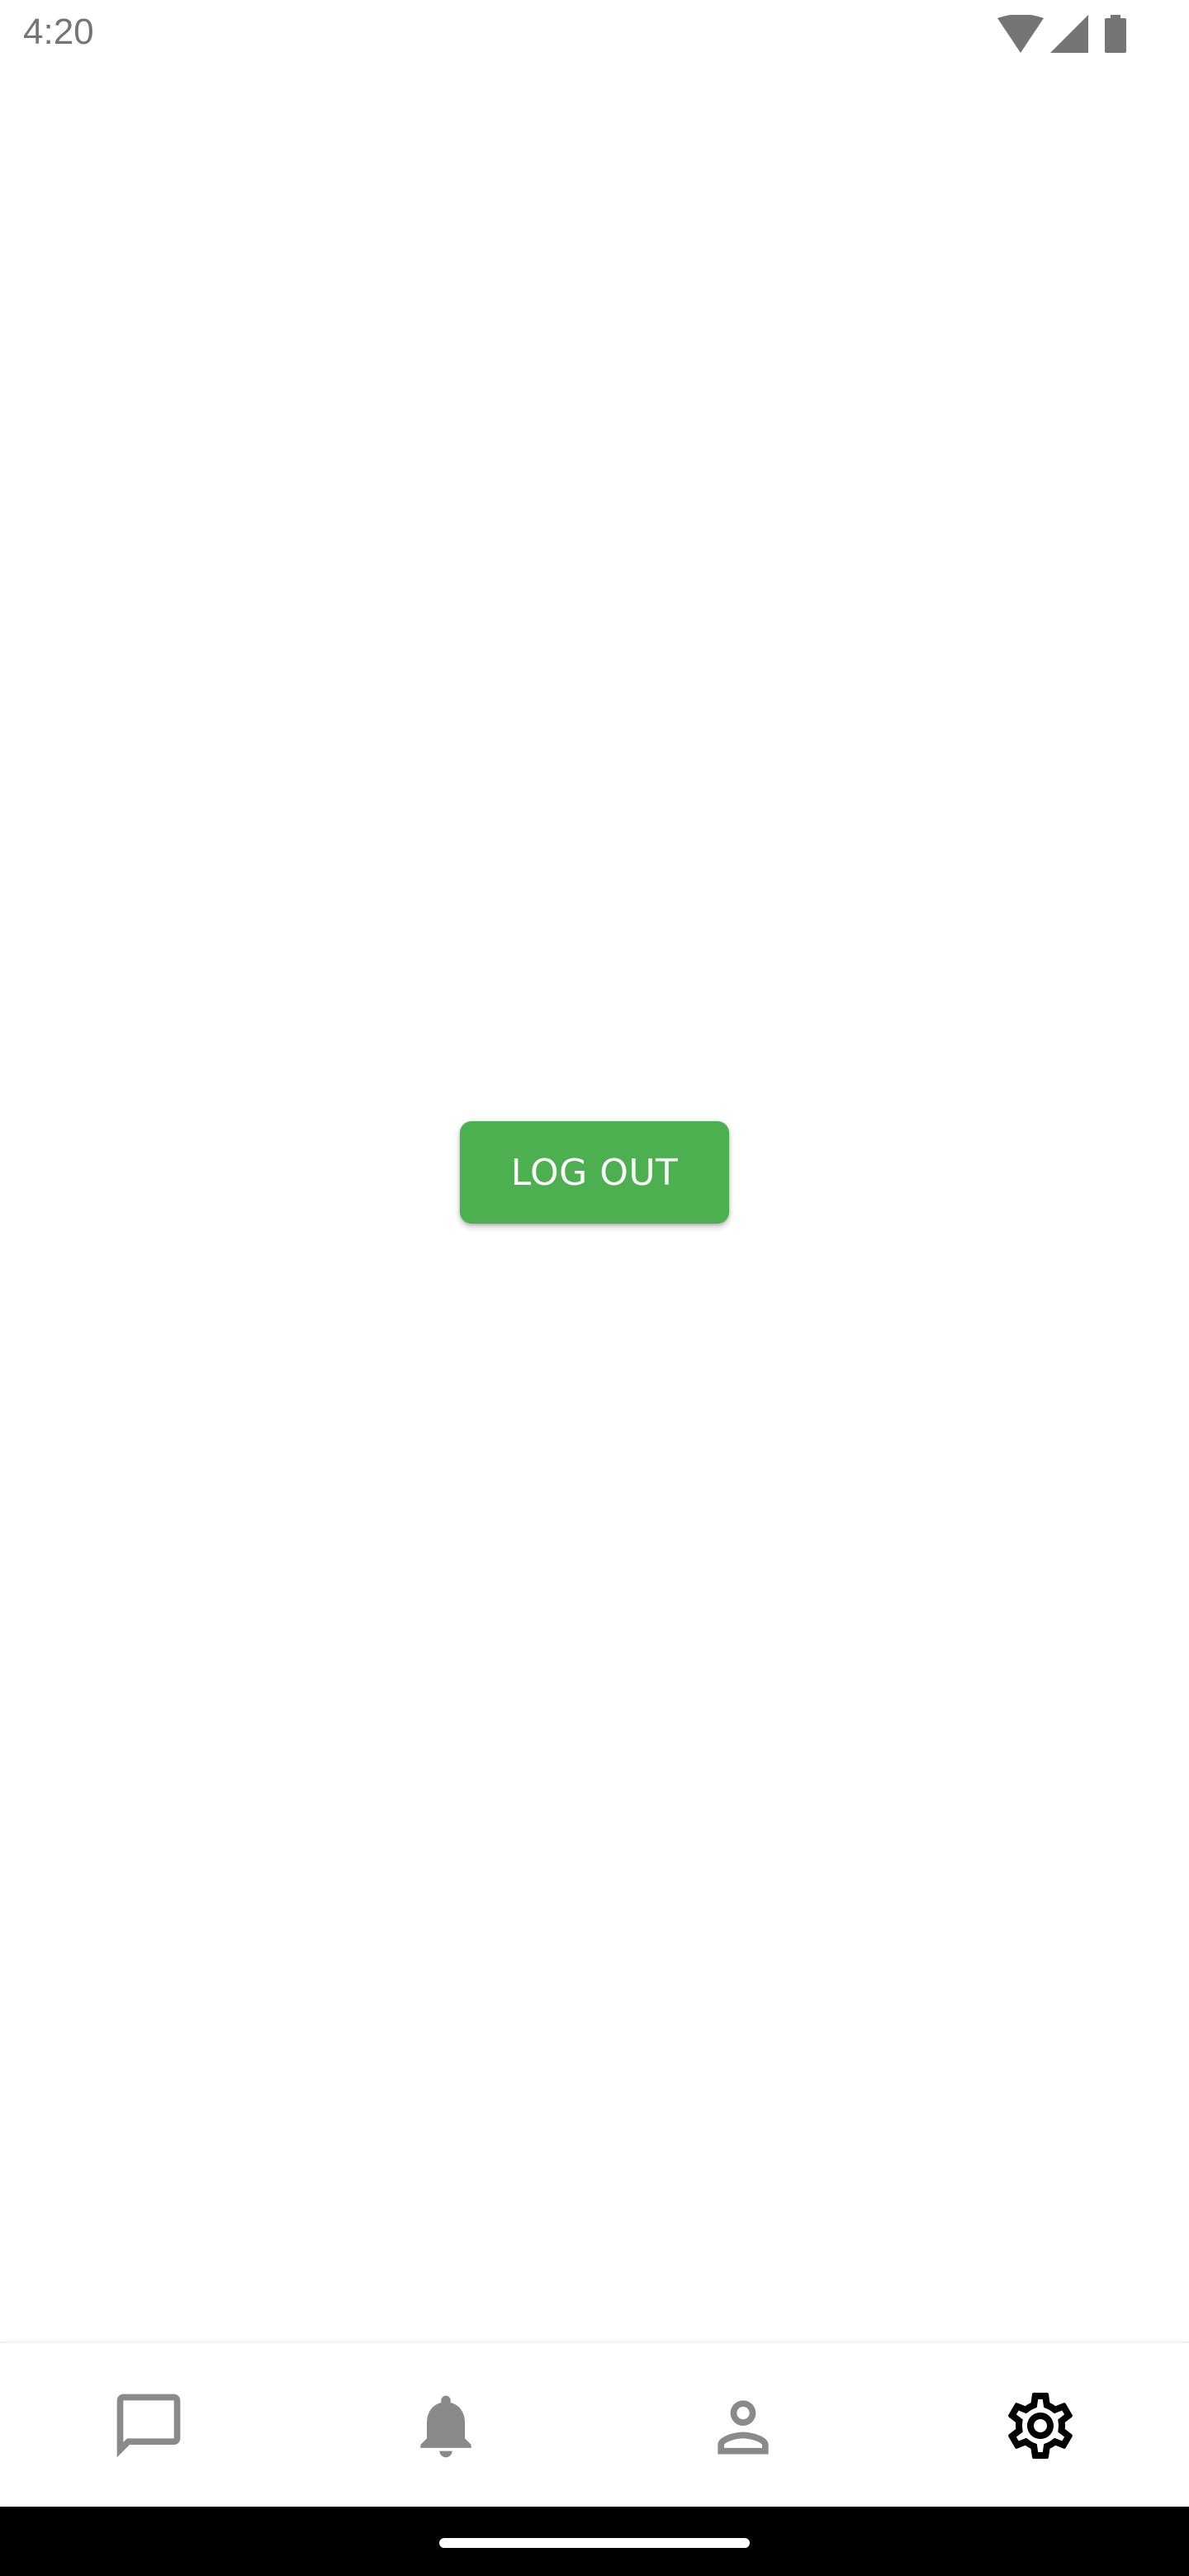 The height and width of the screenshot is (2576, 1189). I want to click on logout-button: LOG OUT, so click(594, 1172).